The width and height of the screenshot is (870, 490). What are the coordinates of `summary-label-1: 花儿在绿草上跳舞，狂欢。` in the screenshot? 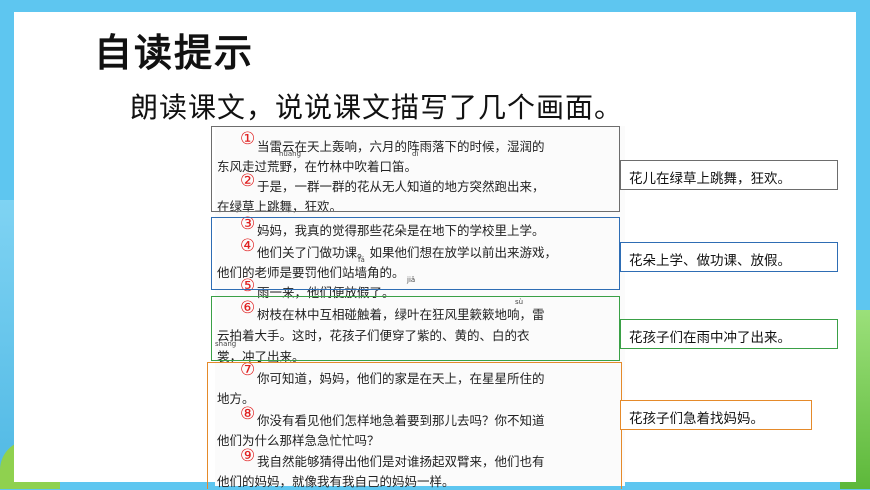 It's located at (729, 175).